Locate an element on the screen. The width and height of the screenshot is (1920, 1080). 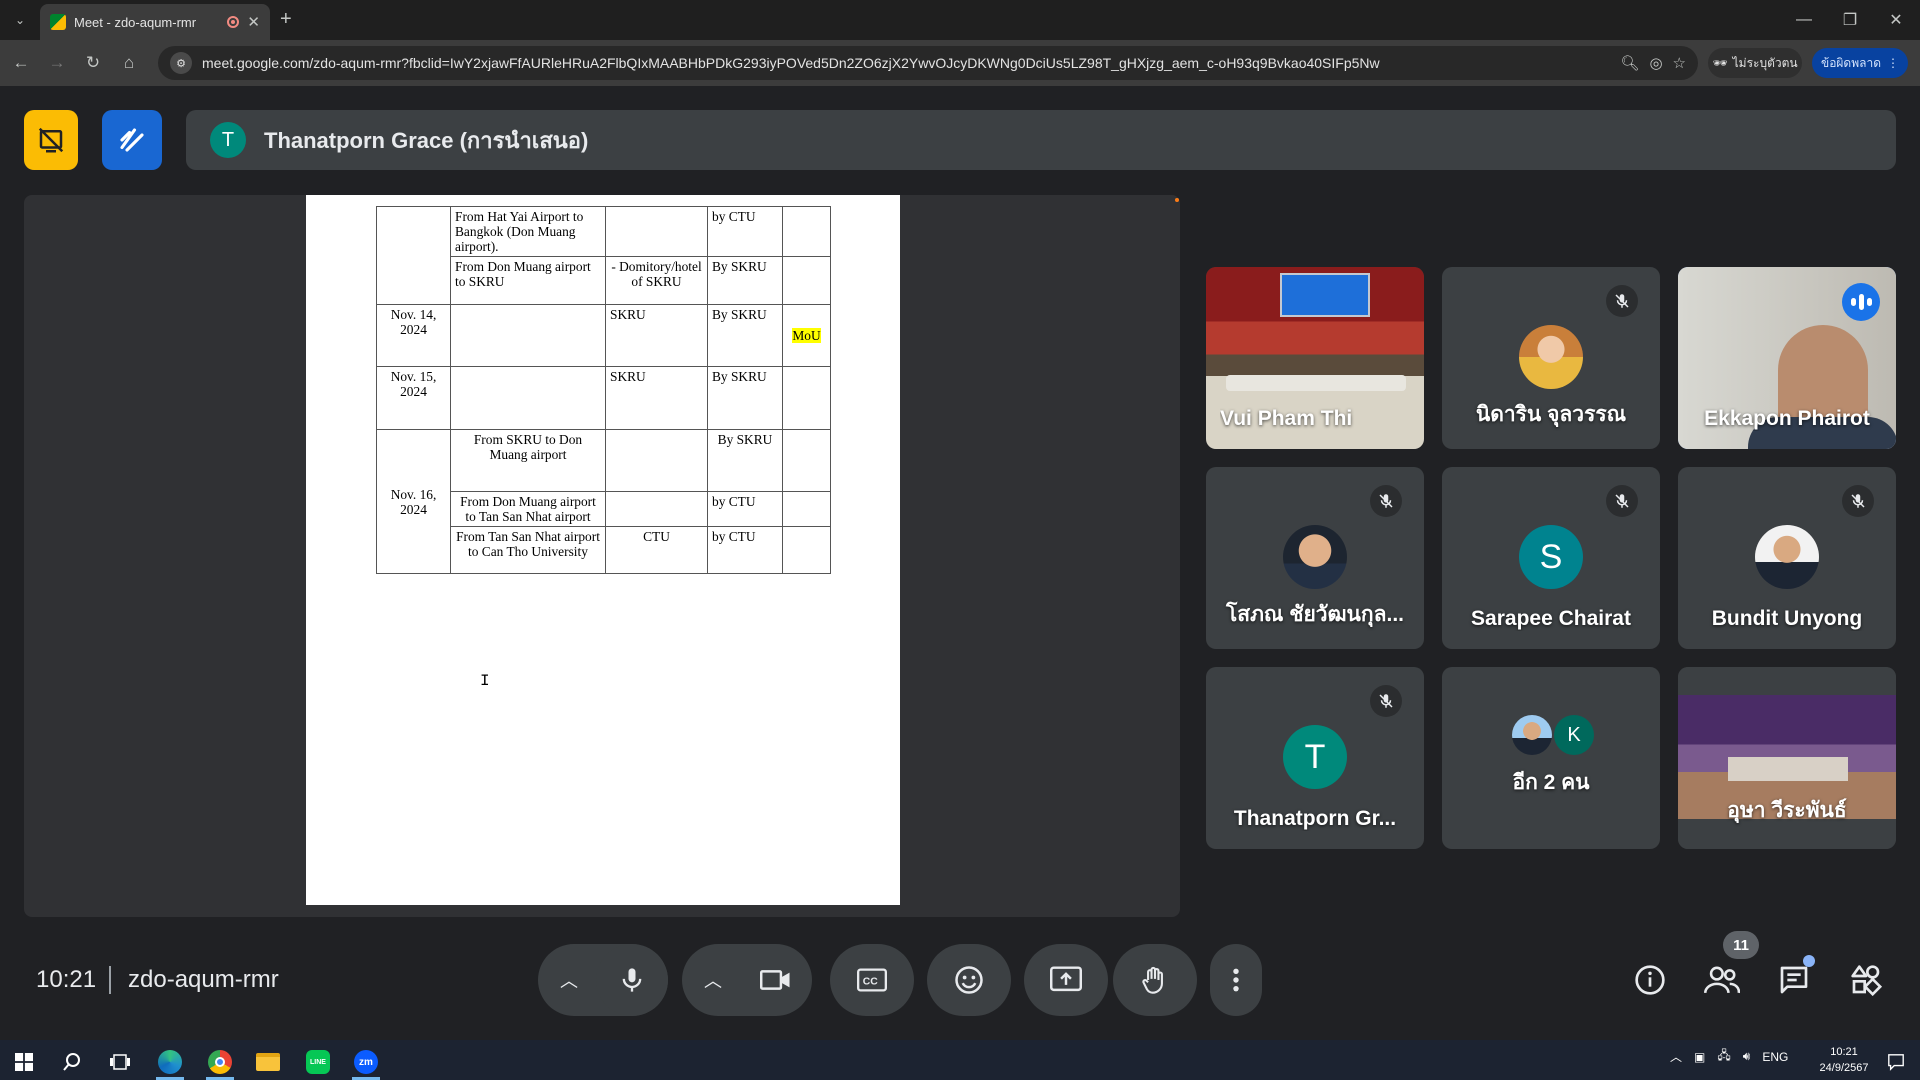
table-cell-route: From SKRU to Don Muang airport is located at coordinates (528, 460).